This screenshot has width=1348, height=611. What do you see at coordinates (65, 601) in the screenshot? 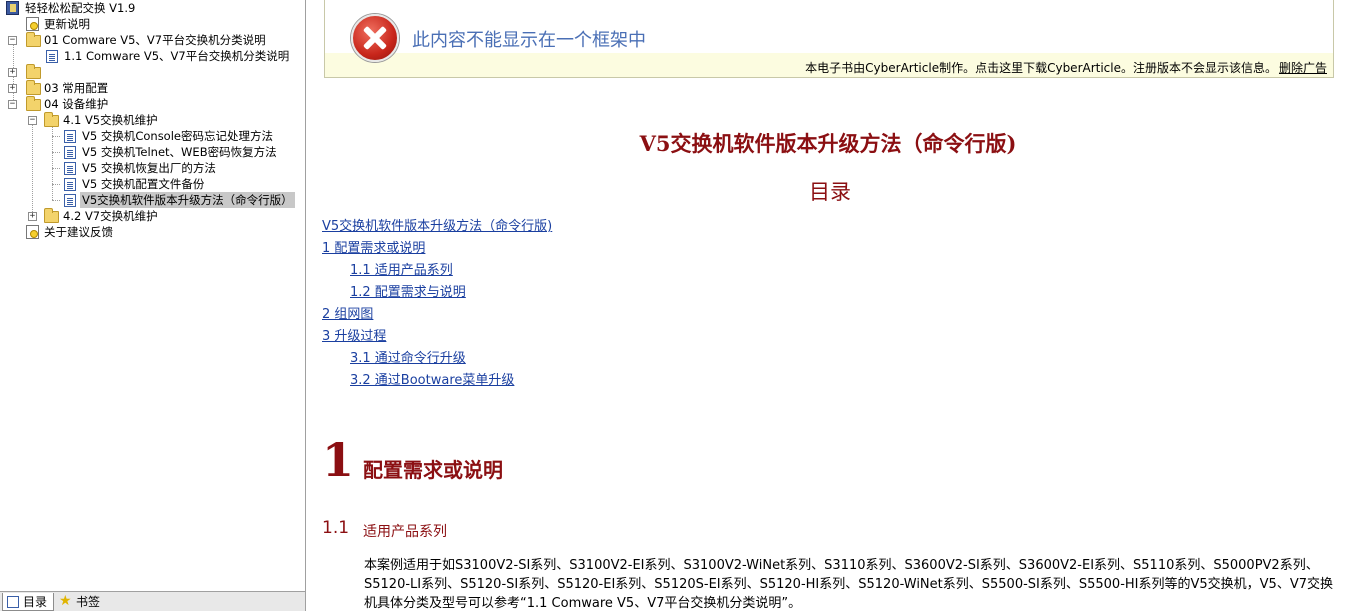
I see `star-icon: ★` at bounding box center [65, 601].